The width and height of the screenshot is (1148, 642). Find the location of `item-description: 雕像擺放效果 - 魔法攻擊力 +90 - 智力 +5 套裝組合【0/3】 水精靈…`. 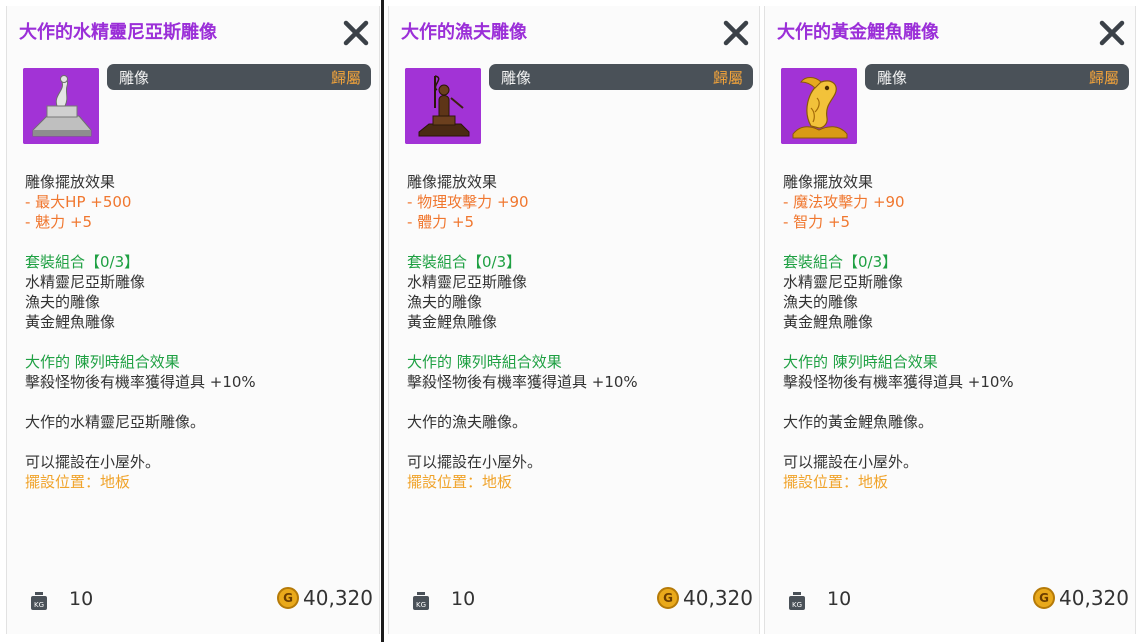

item-description: 雕像擺放效果 - 魔法攻擊力 +90 - 智力 +5 套裝組合【0/3】 水精靈… is located at coordinates (954, 332).